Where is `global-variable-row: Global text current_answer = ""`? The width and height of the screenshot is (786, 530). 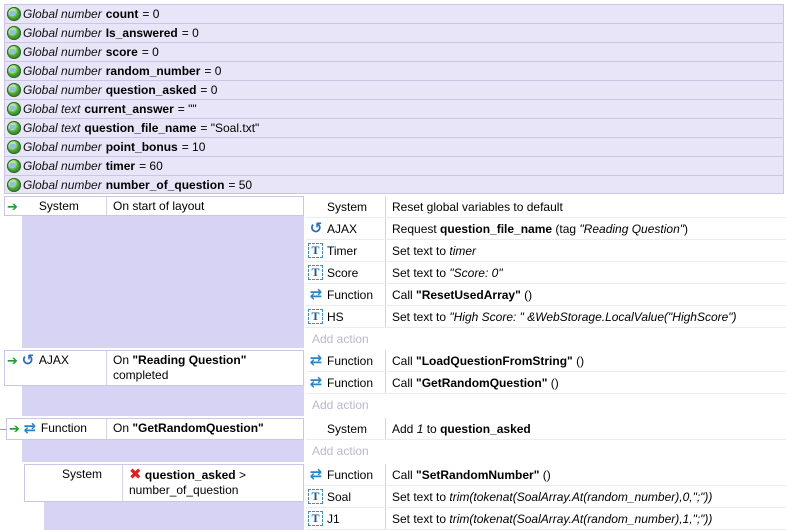 global-variable-row: Global text current_answer = "" is located at coordinates (394, 108).